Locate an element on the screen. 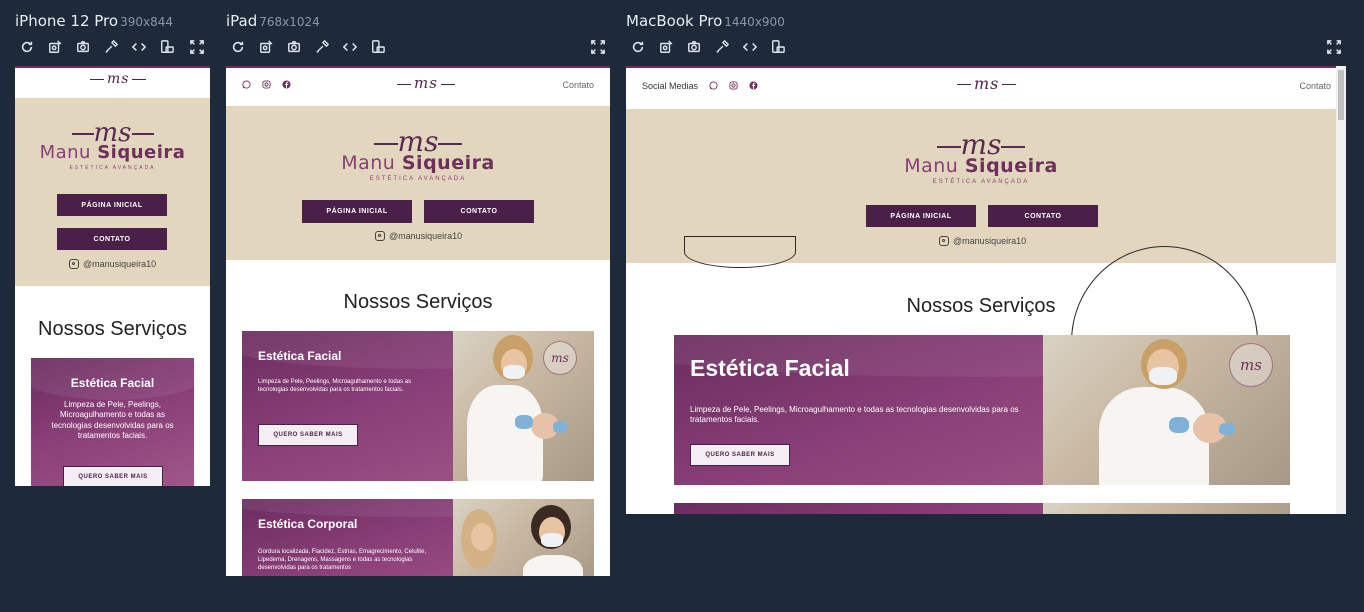 The image size is (1364, 612). card-title: Estética Corporal is located at coordinates (308, 524).